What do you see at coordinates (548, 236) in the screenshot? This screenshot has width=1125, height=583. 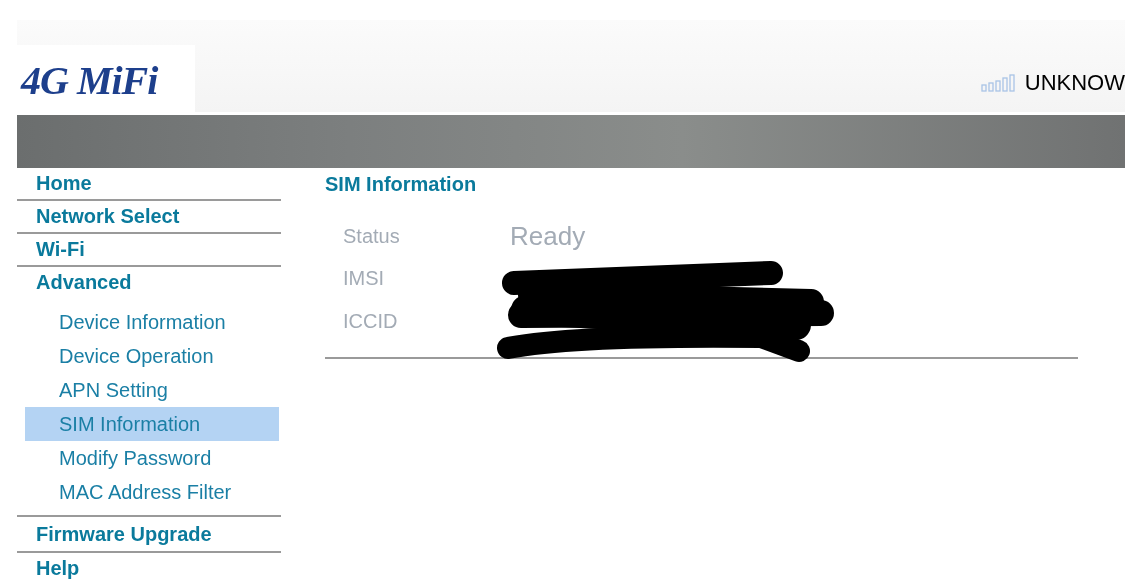 I see `field-value: Ready` at bounding box center [548, 236].